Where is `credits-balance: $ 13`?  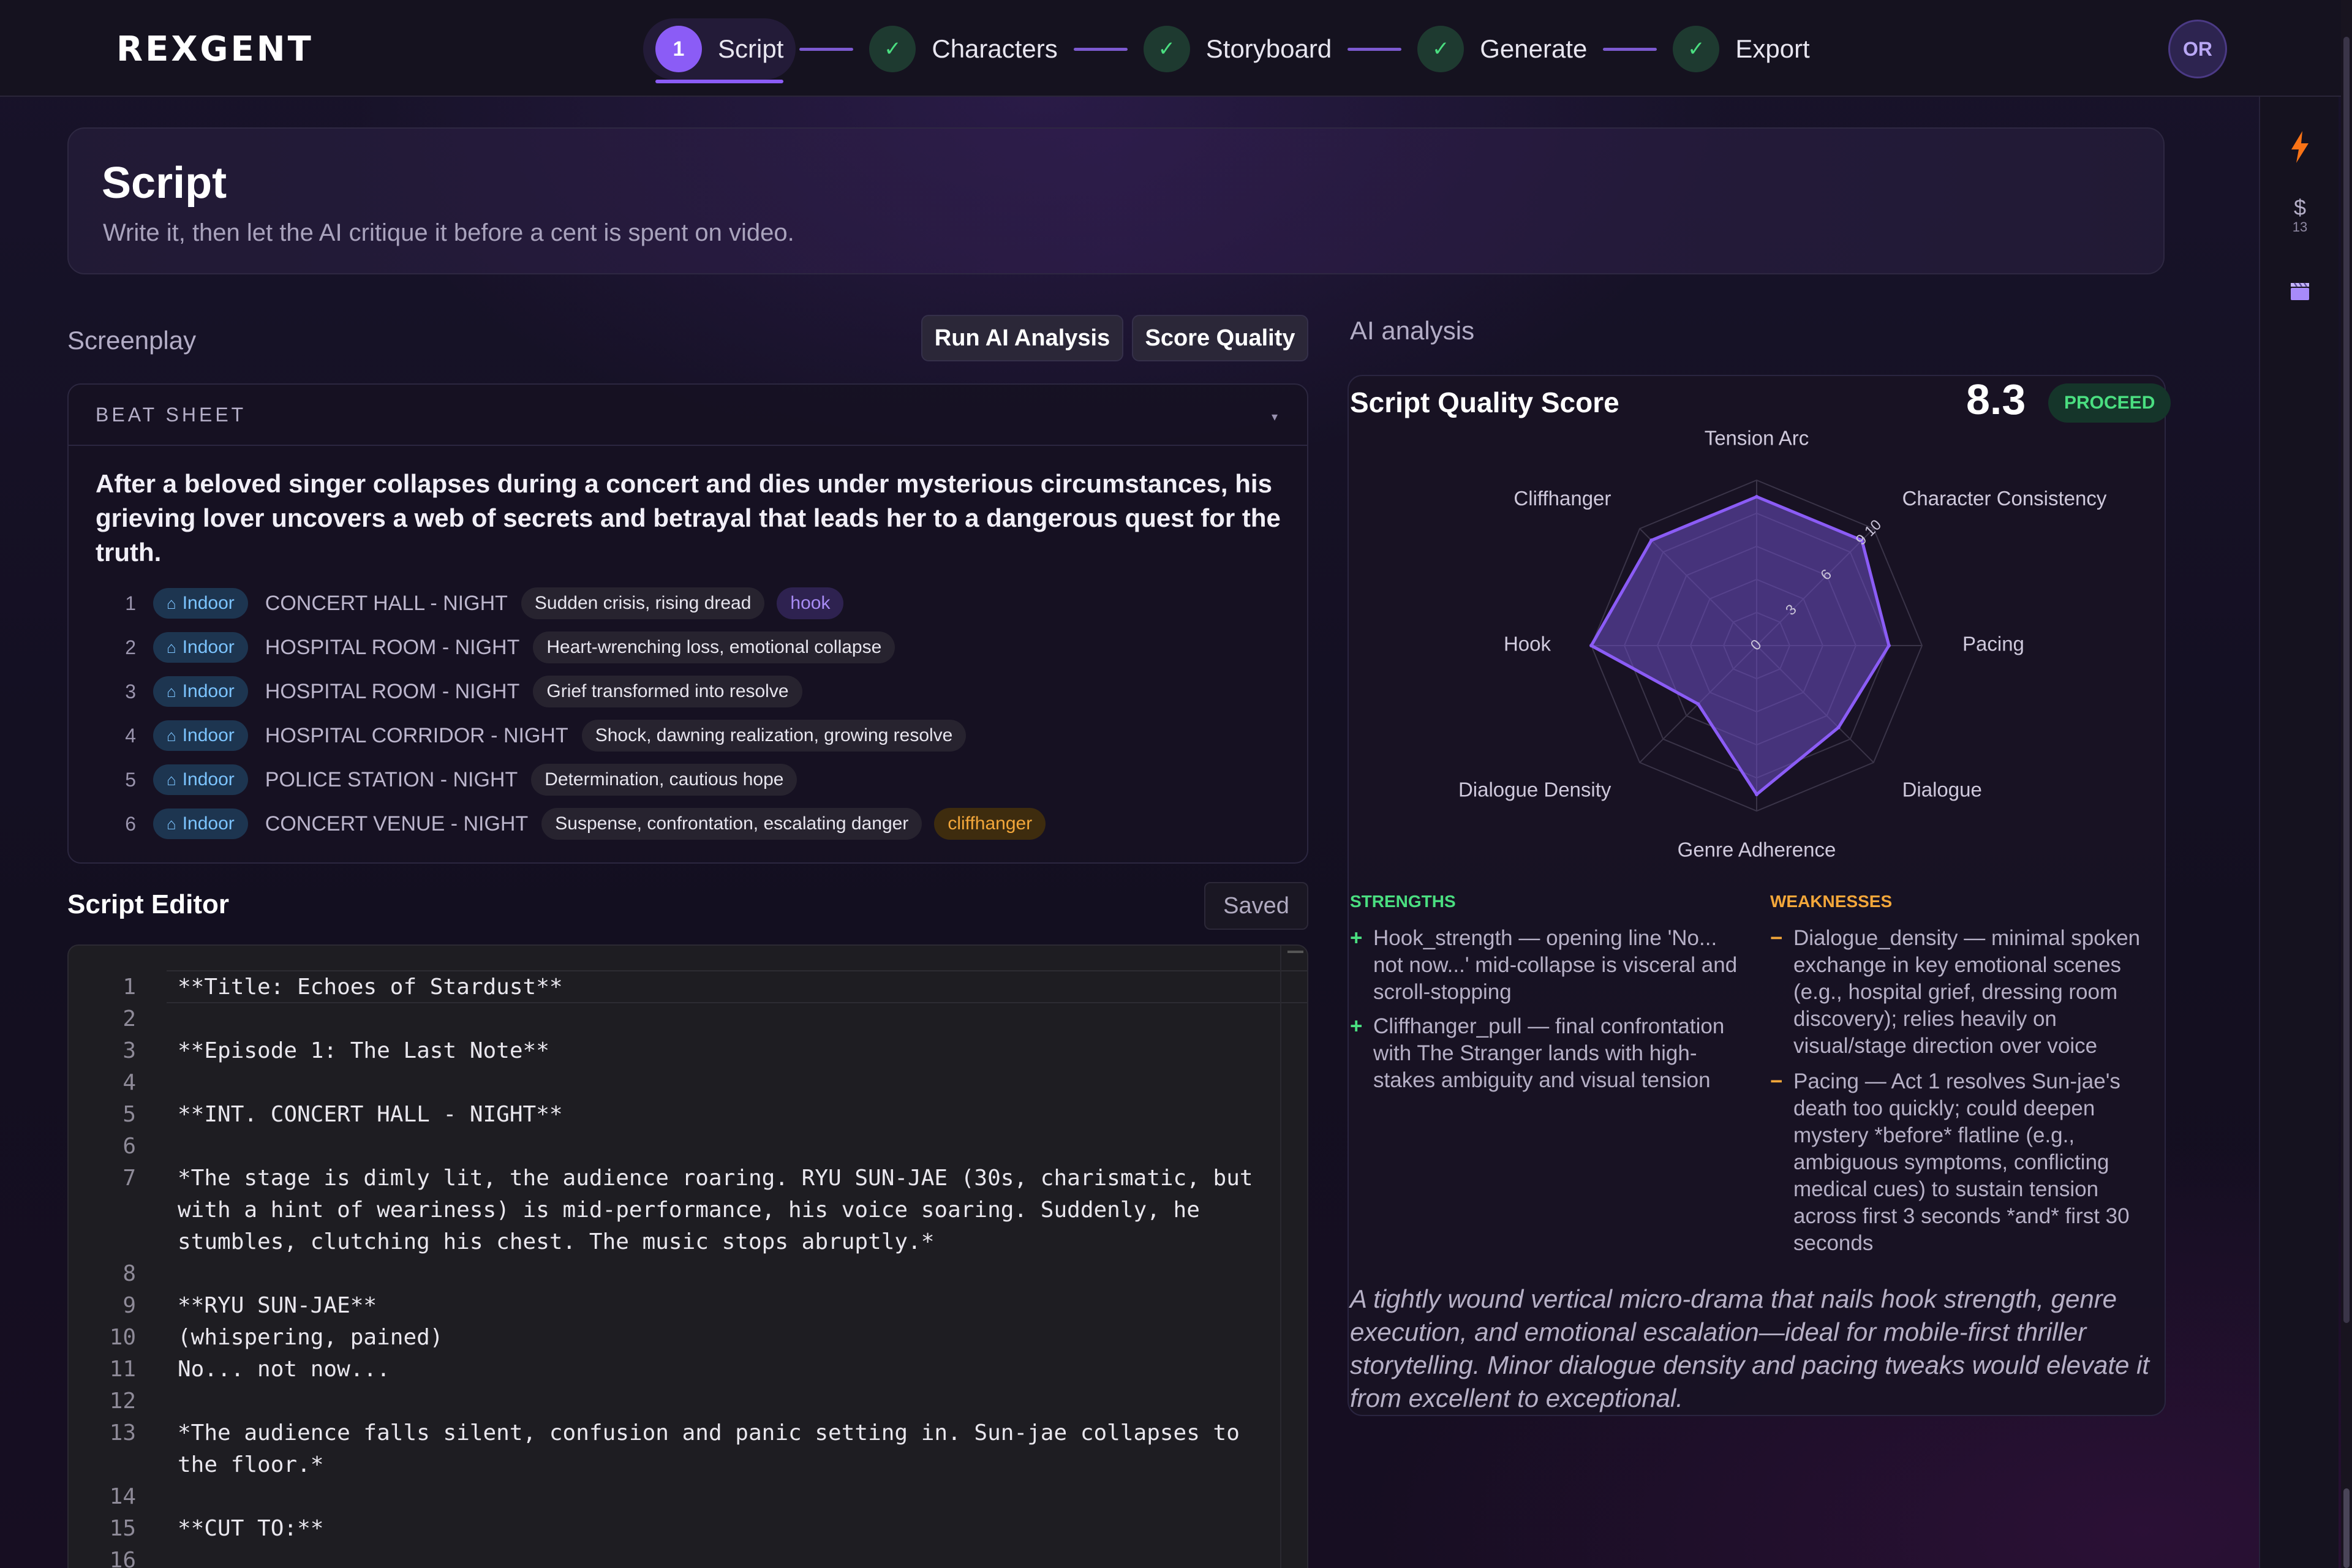 credits-balance: $ 13 is located at coordinates (2300, 215).